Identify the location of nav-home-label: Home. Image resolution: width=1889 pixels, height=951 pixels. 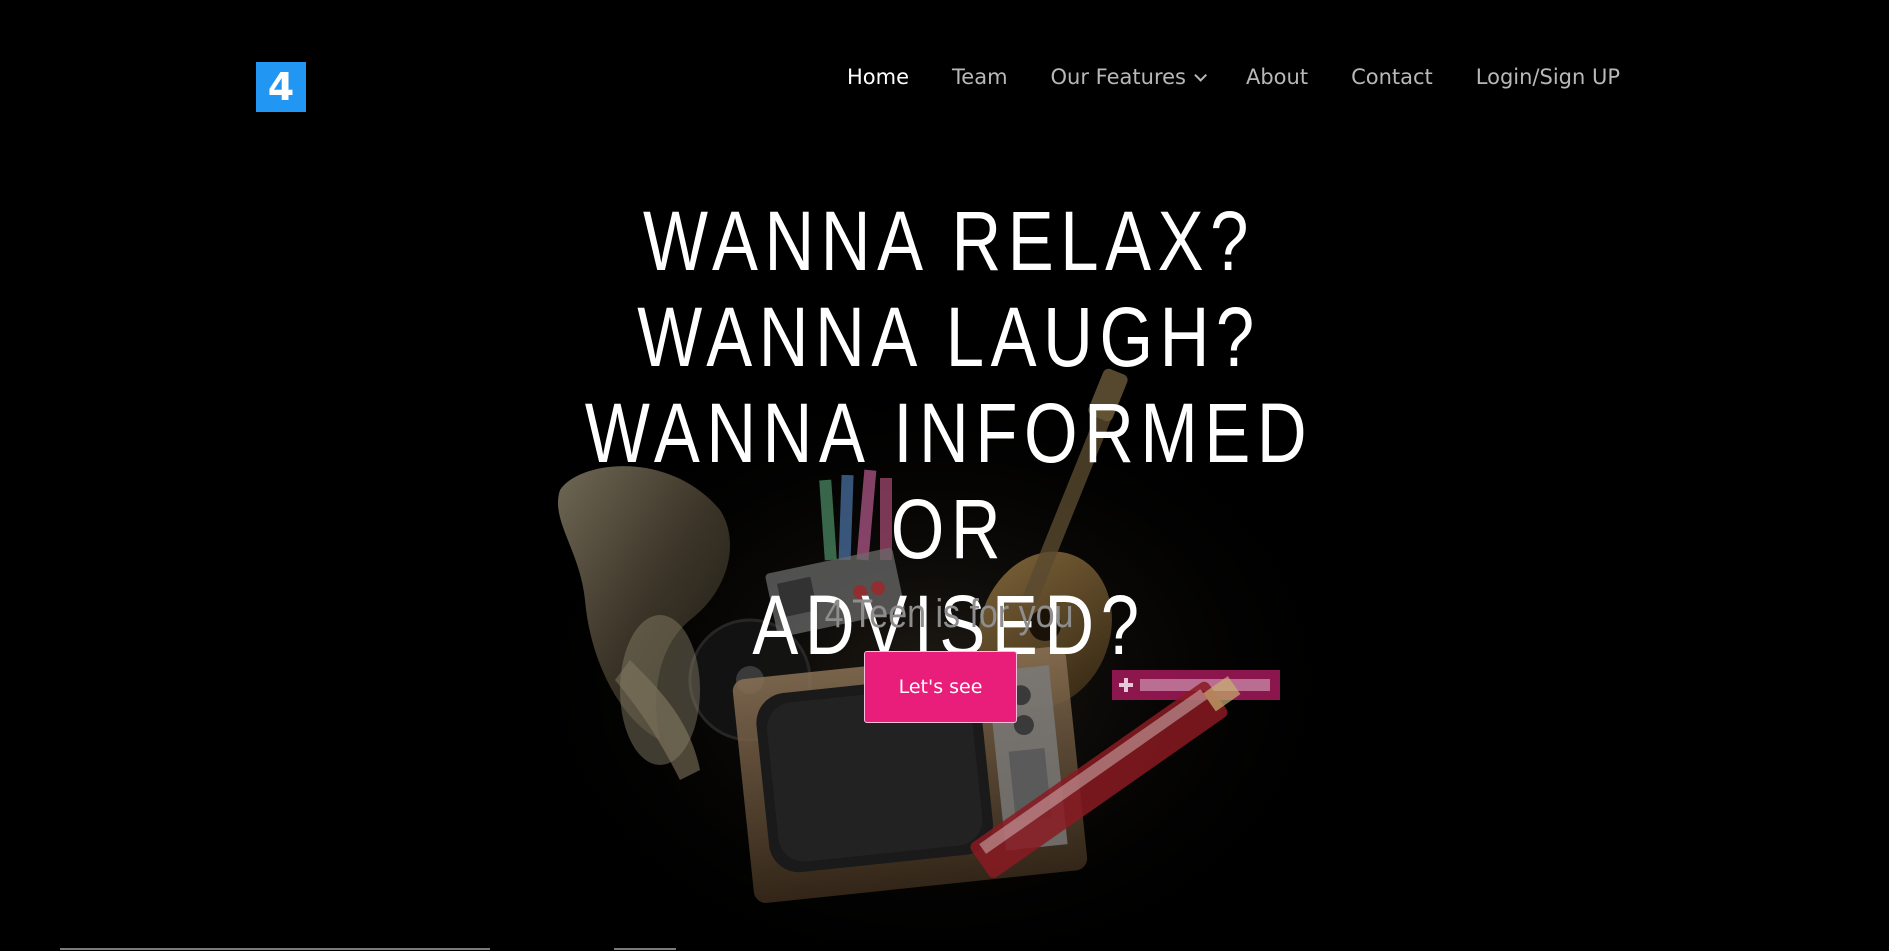
(878, 77).